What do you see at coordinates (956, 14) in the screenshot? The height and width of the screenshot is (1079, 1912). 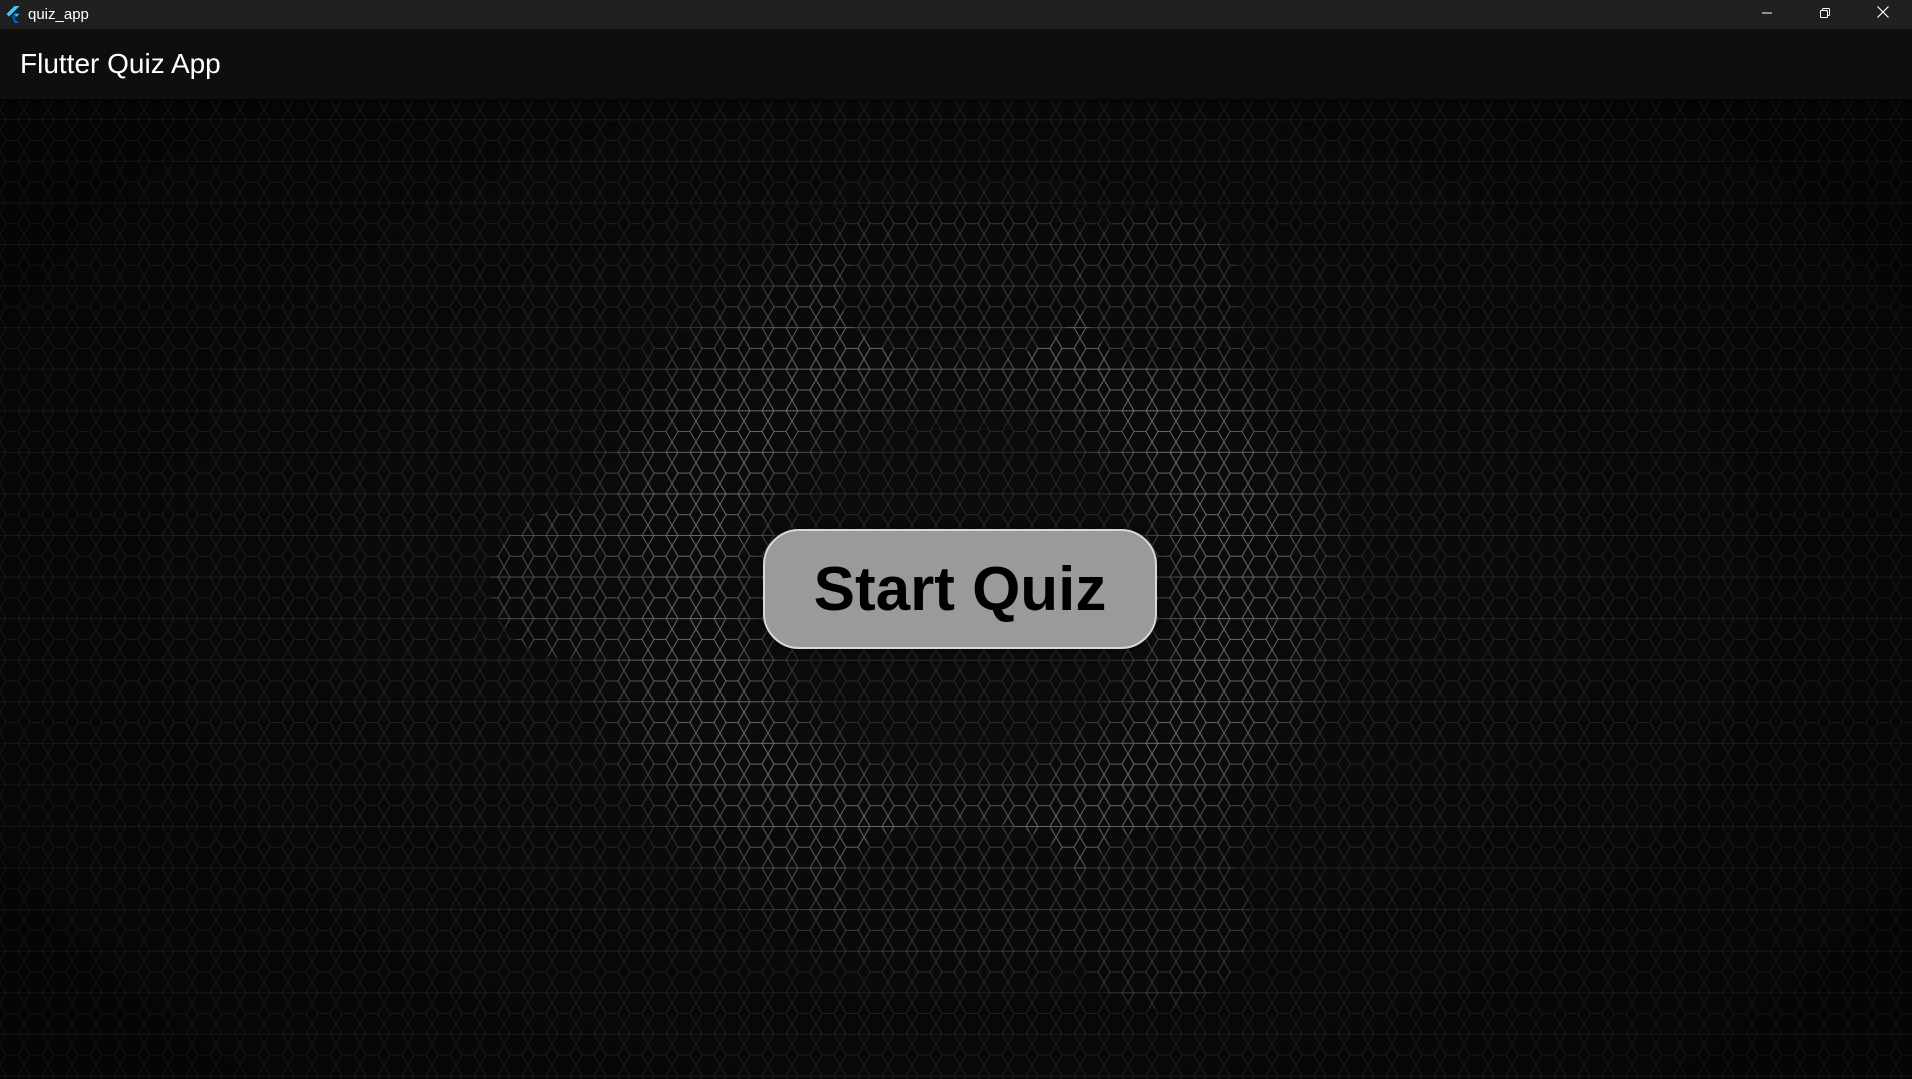 I see `window-titlebar: quiz_app` at bounding box center [956, 14].